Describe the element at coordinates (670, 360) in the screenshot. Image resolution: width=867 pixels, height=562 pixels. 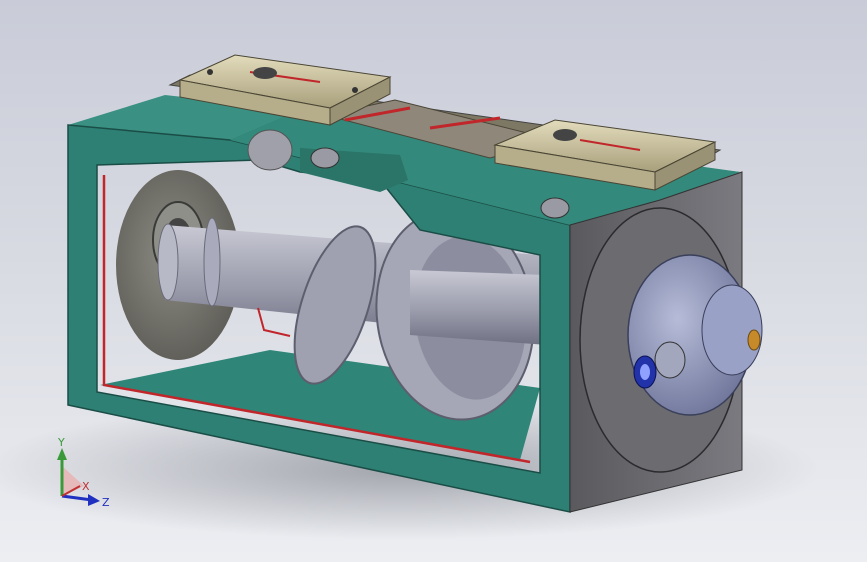
I see `nut-outer` at that location.